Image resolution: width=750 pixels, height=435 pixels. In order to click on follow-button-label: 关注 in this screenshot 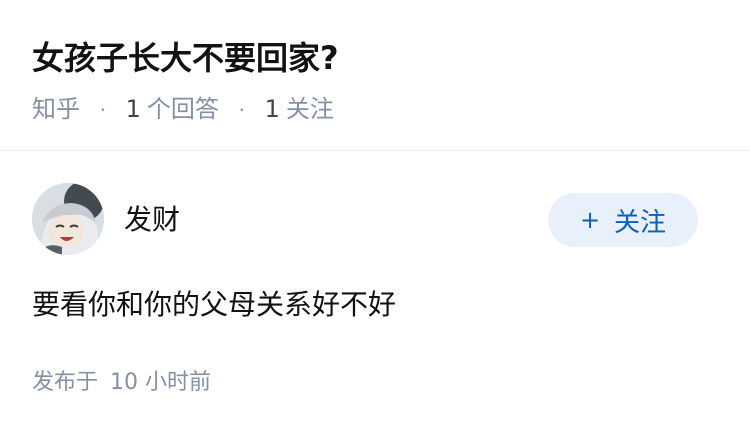, I will do `click(640, 222)`.